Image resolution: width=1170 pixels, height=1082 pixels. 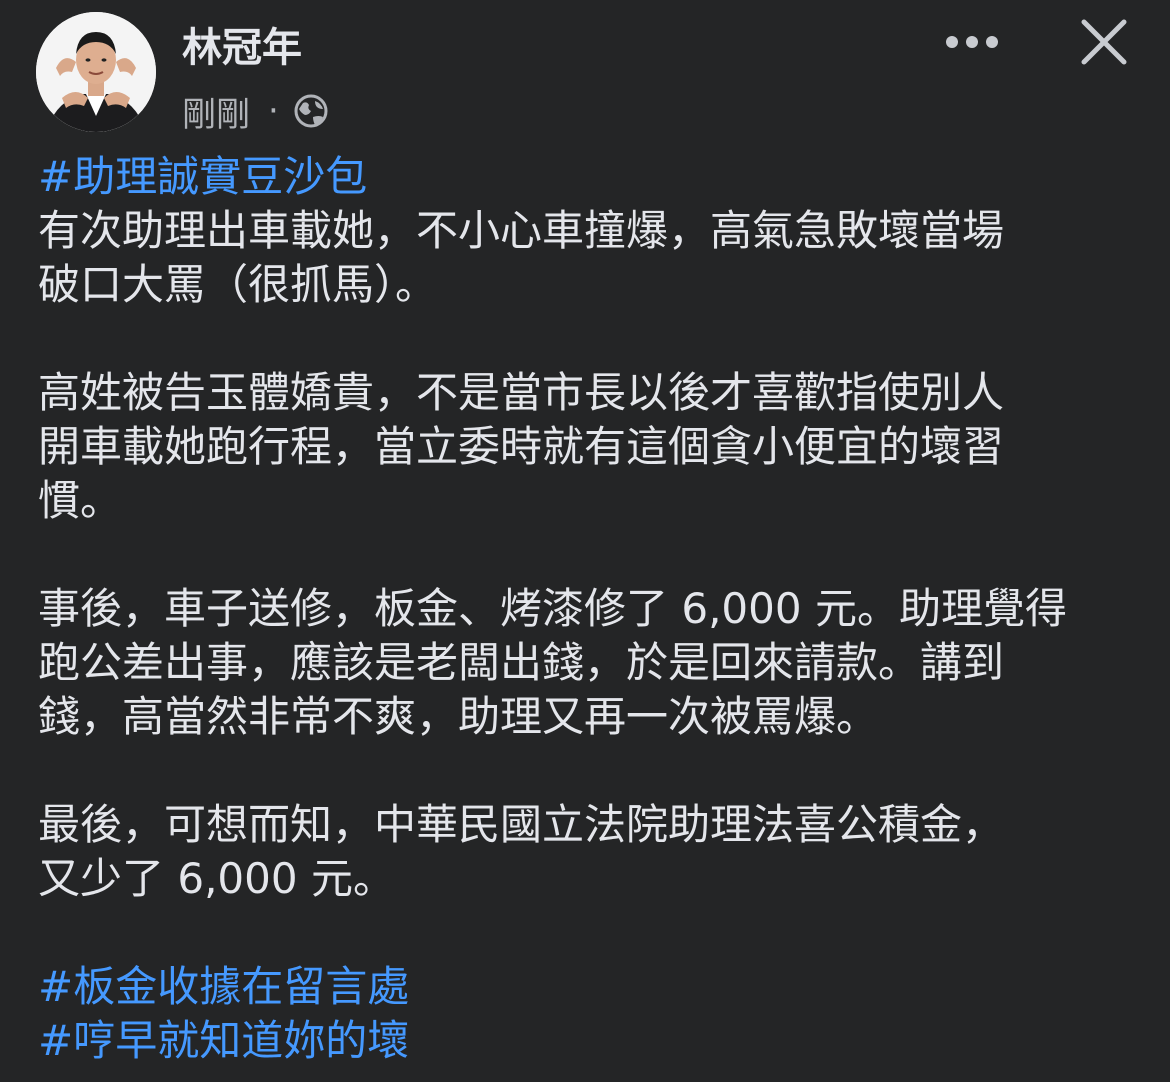 I want to click on post-text-line: 最後，可想而知，中華民國立法院助理法喜公積金，, so click(x=521, y=824).